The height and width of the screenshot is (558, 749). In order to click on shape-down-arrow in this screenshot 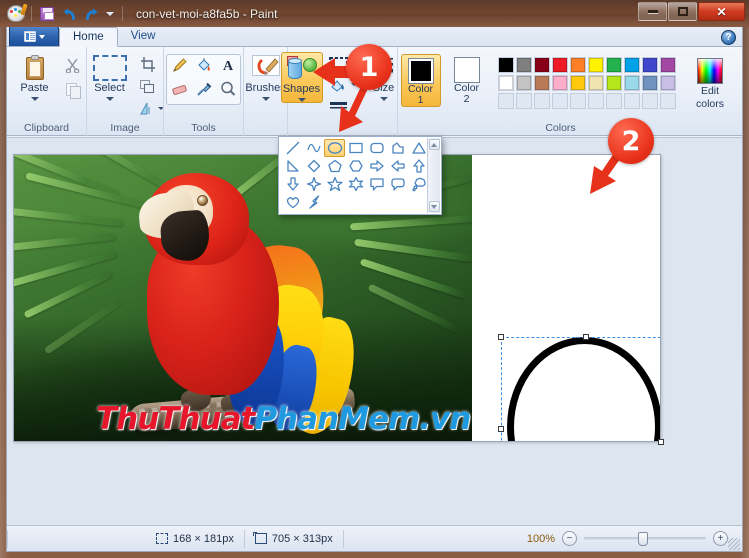, I will do `click(292, 184)`.